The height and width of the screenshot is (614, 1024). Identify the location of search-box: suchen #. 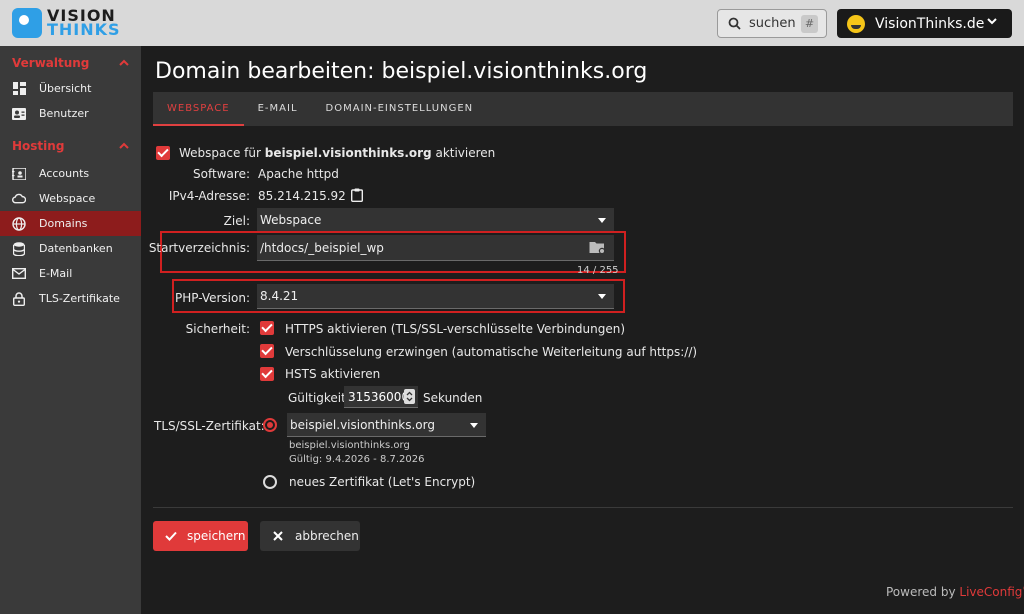
(772, 23).